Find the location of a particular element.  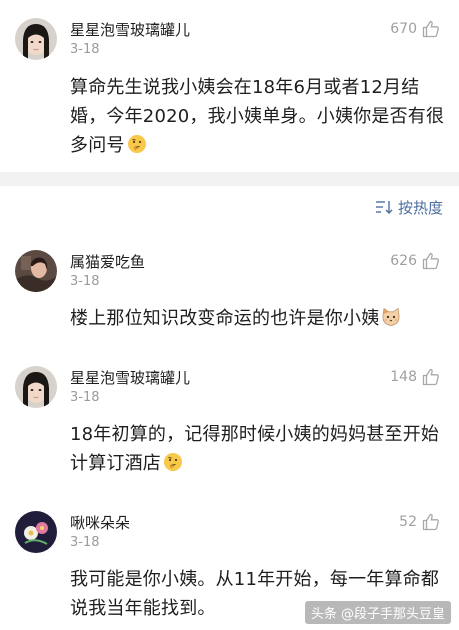

like-count: 626 is located at coordinates (403, 261).